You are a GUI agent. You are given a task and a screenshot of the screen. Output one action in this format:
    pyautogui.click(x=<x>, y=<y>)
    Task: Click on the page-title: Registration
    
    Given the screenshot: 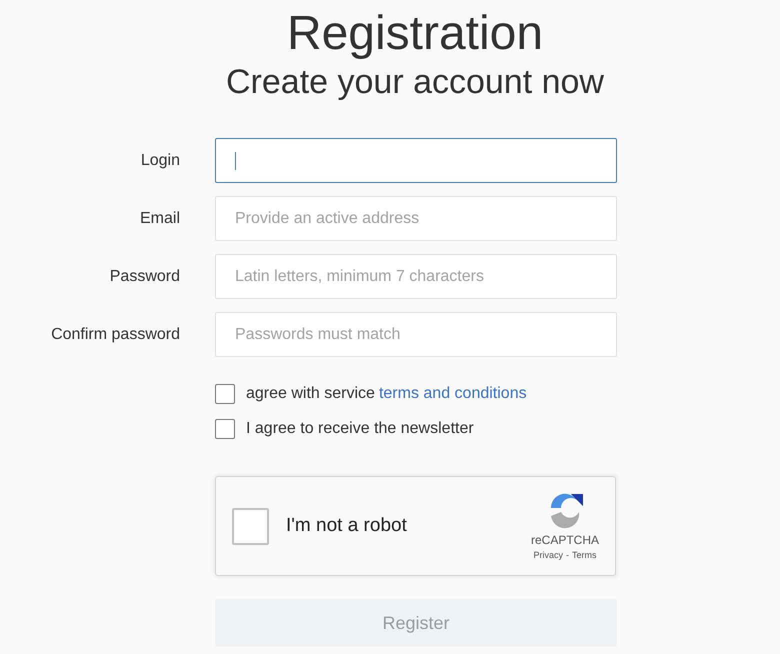 What is the action you would take?
    pyautogui.click(x=415, y=34)
    